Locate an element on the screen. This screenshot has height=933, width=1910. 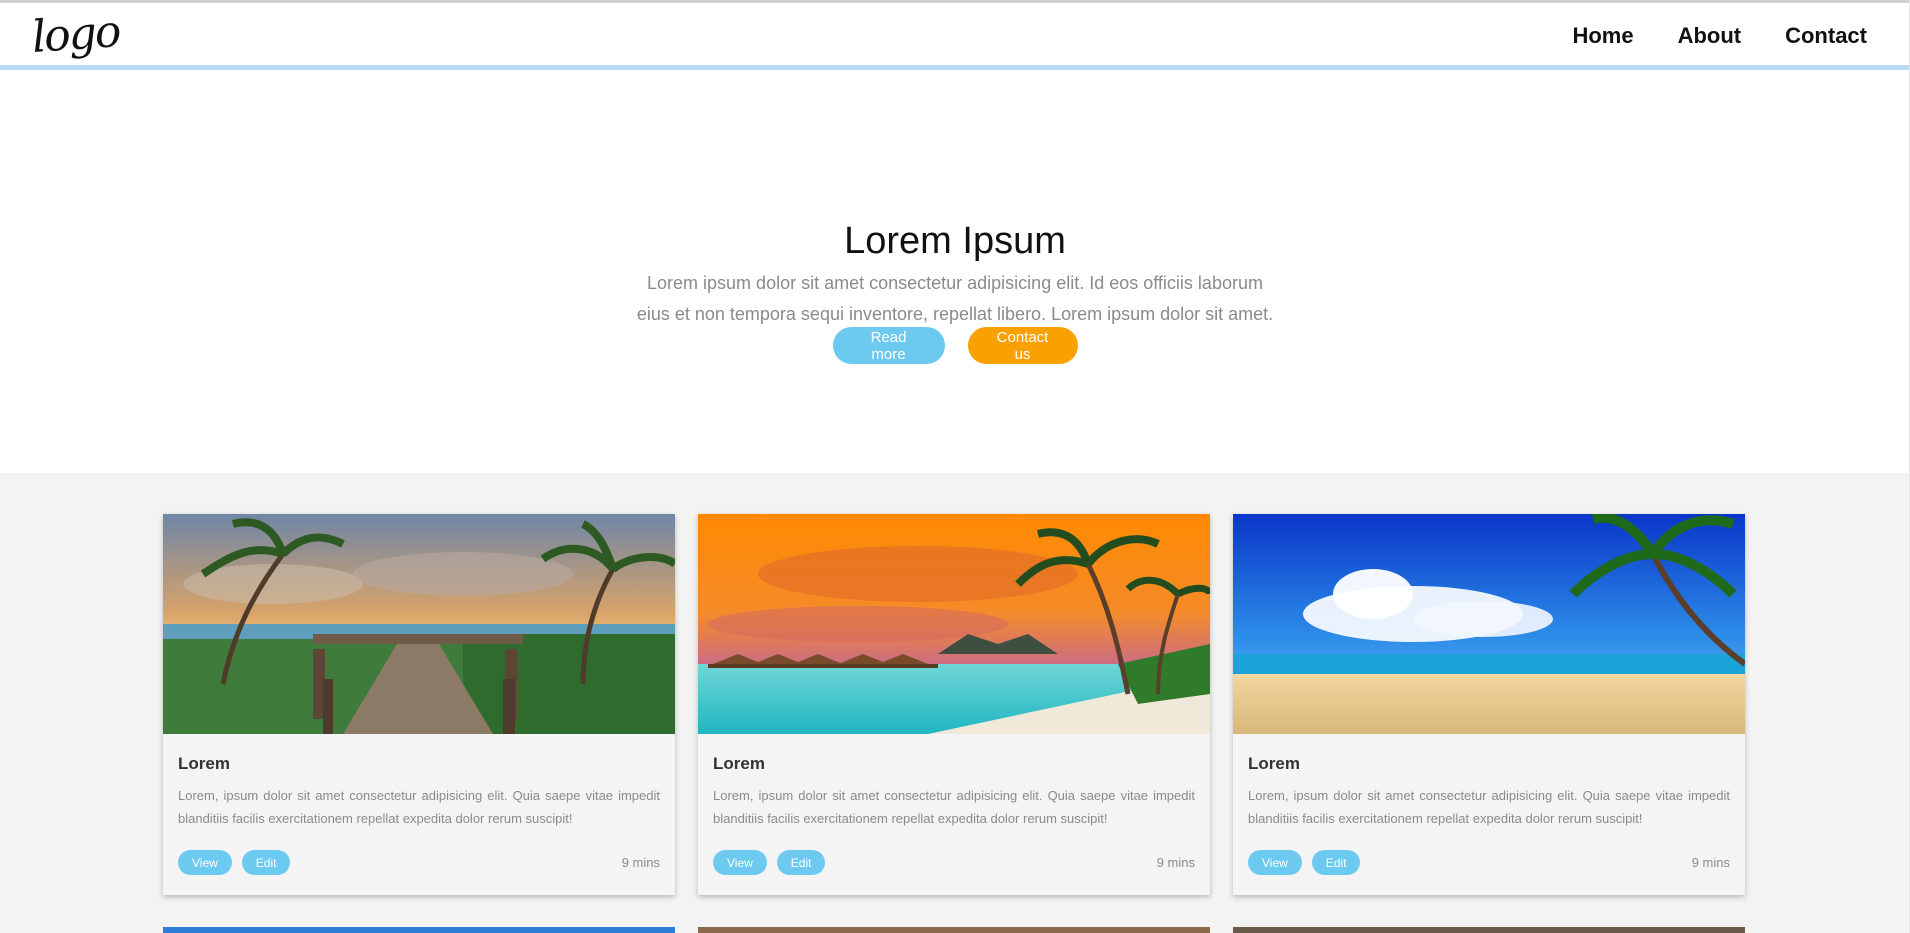
main-nav: Home About Contact is located at coordinates (1719, 36).